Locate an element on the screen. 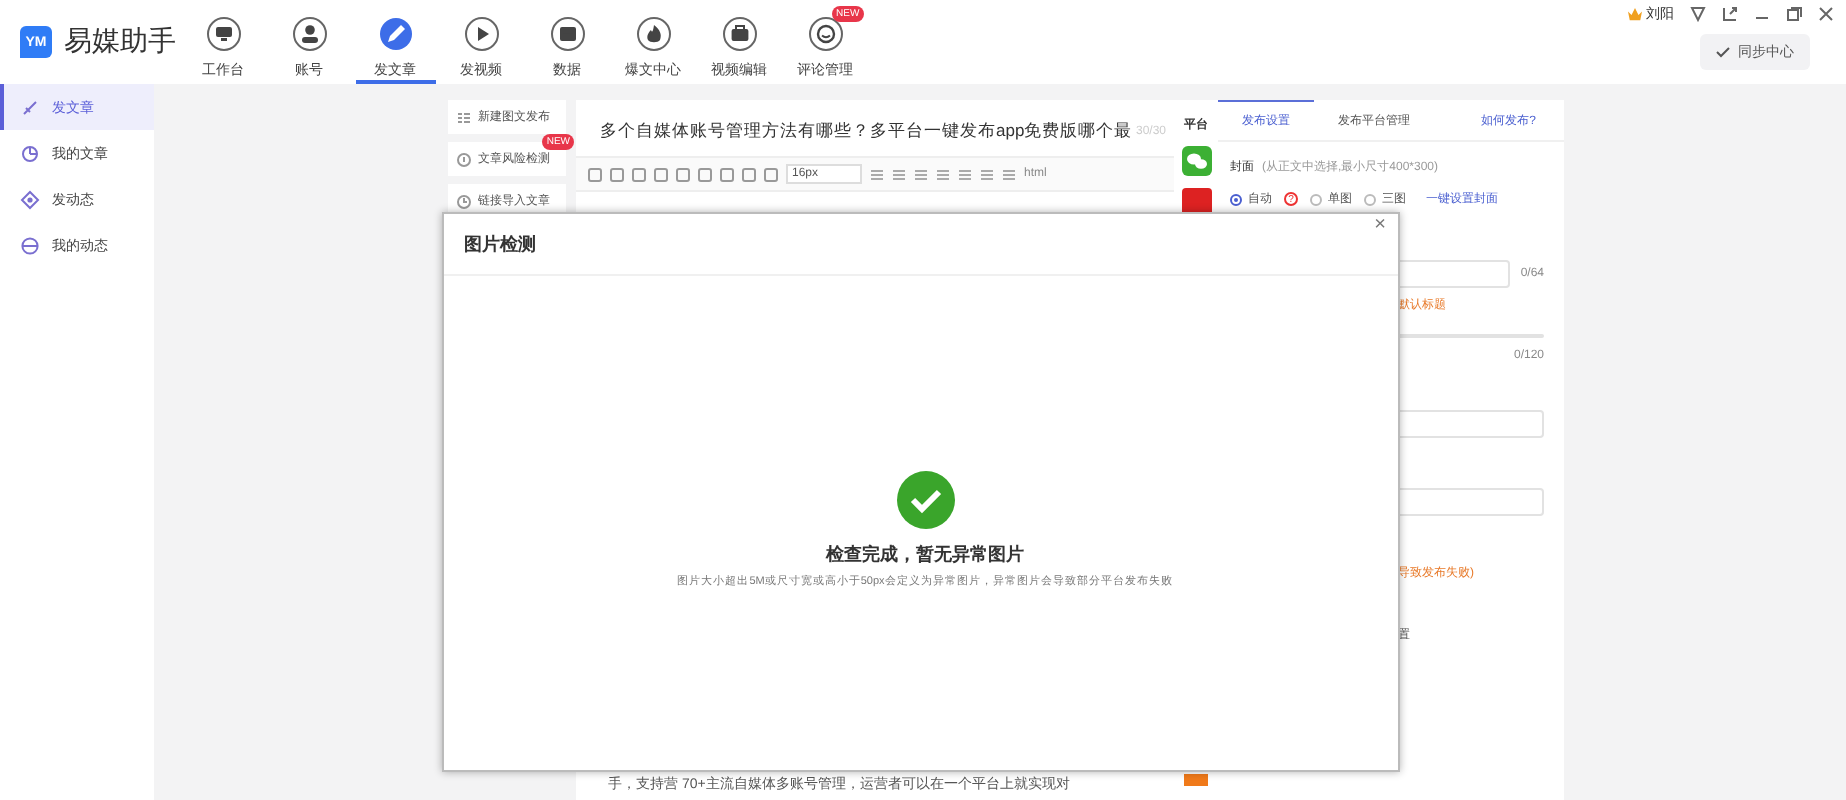 The image size is (1846, 800). app-name: 易媒助手 is located at coordinates (120, 42).